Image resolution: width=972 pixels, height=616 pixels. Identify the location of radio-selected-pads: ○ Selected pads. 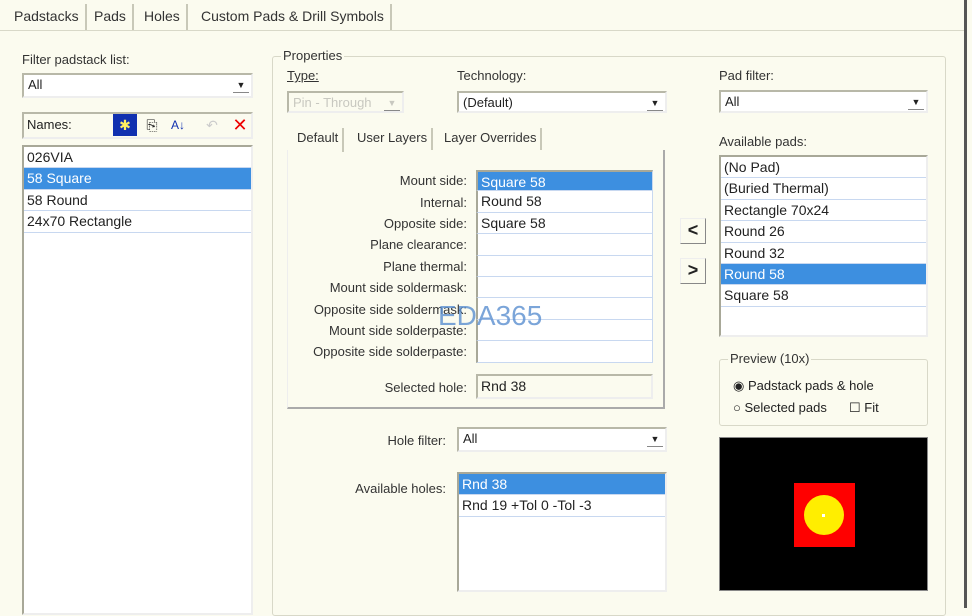
(780, 407).